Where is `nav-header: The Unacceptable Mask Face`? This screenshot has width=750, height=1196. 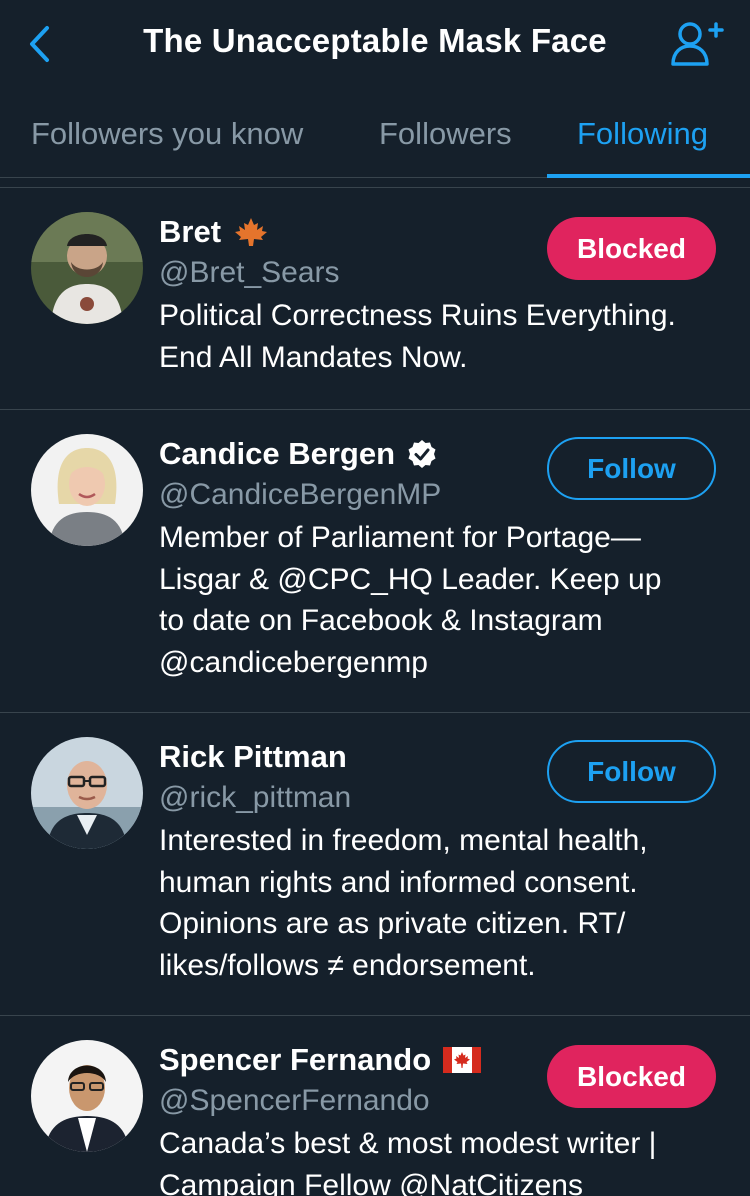 nav-header: The Unacceptable Mask Face is located at coordinates (375, 46).